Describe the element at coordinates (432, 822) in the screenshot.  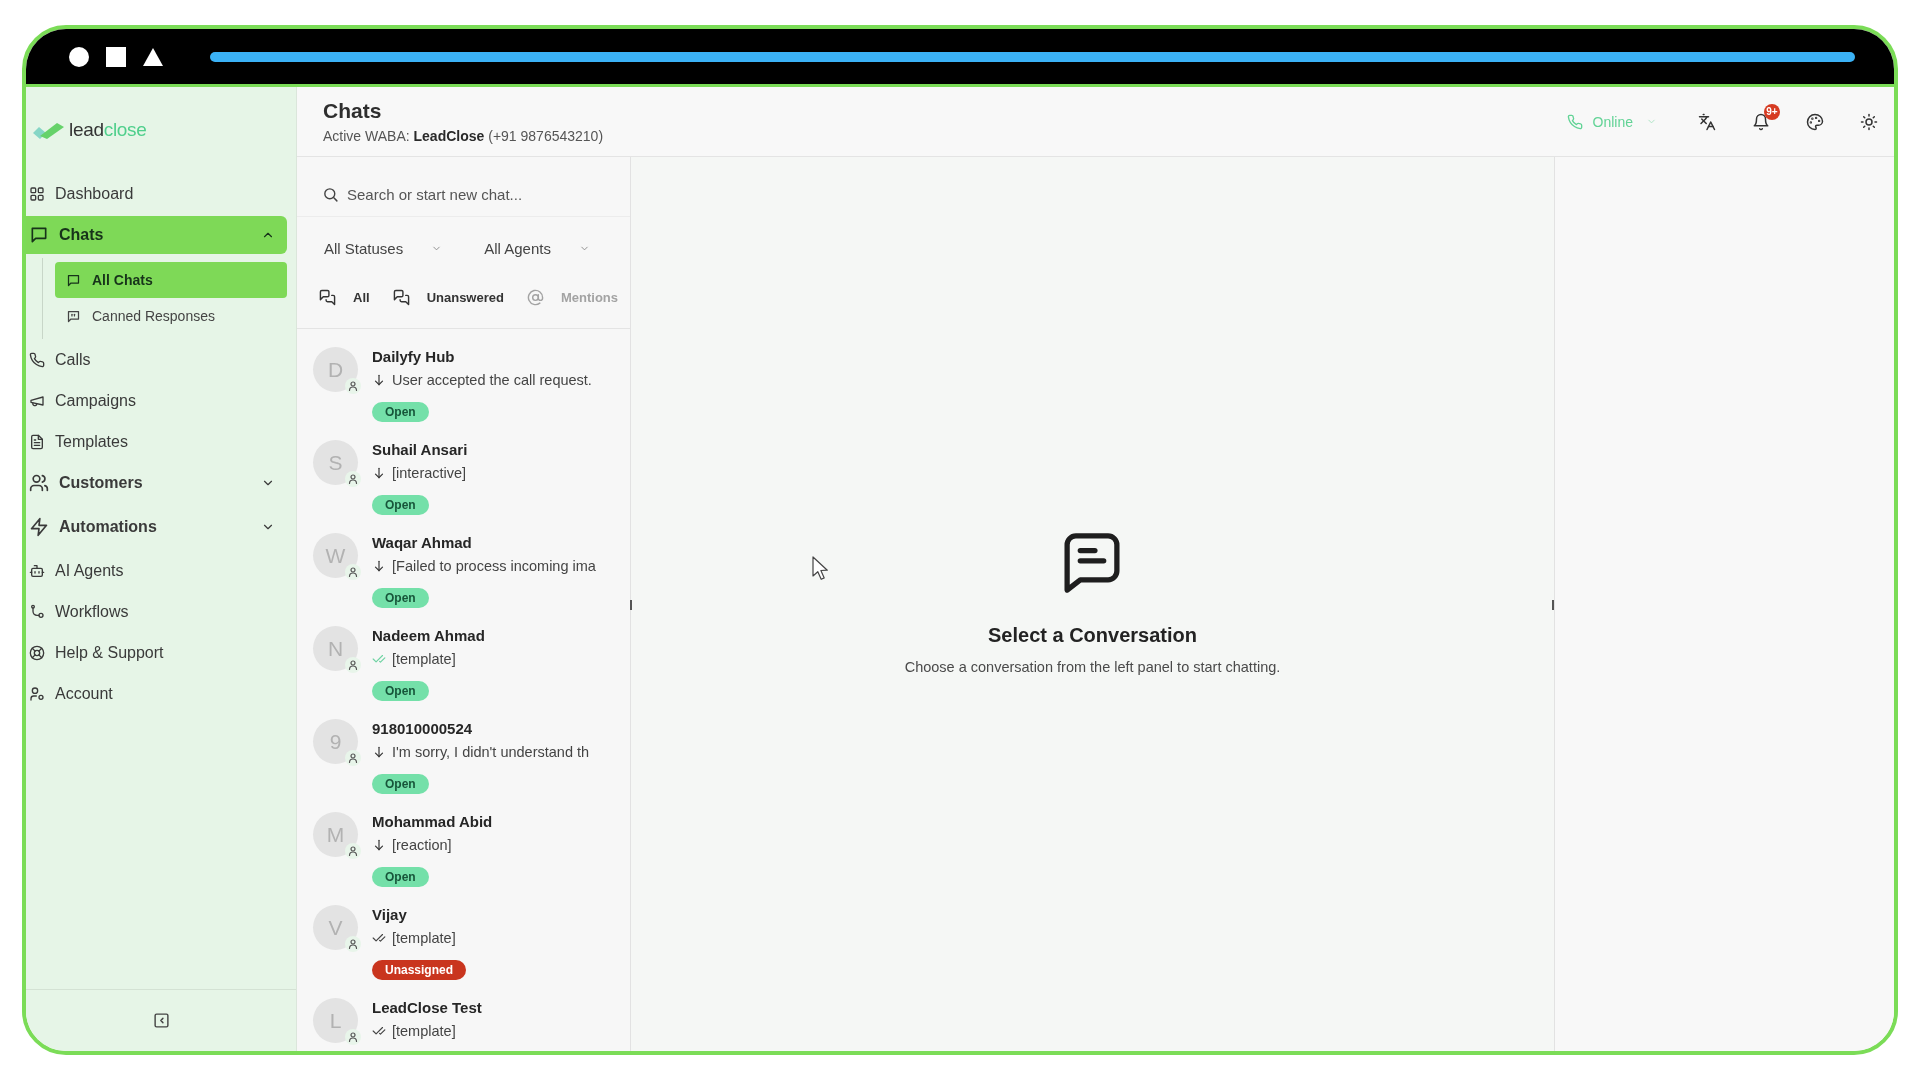
I see `contact-name: Mohammad Abid` at that location.